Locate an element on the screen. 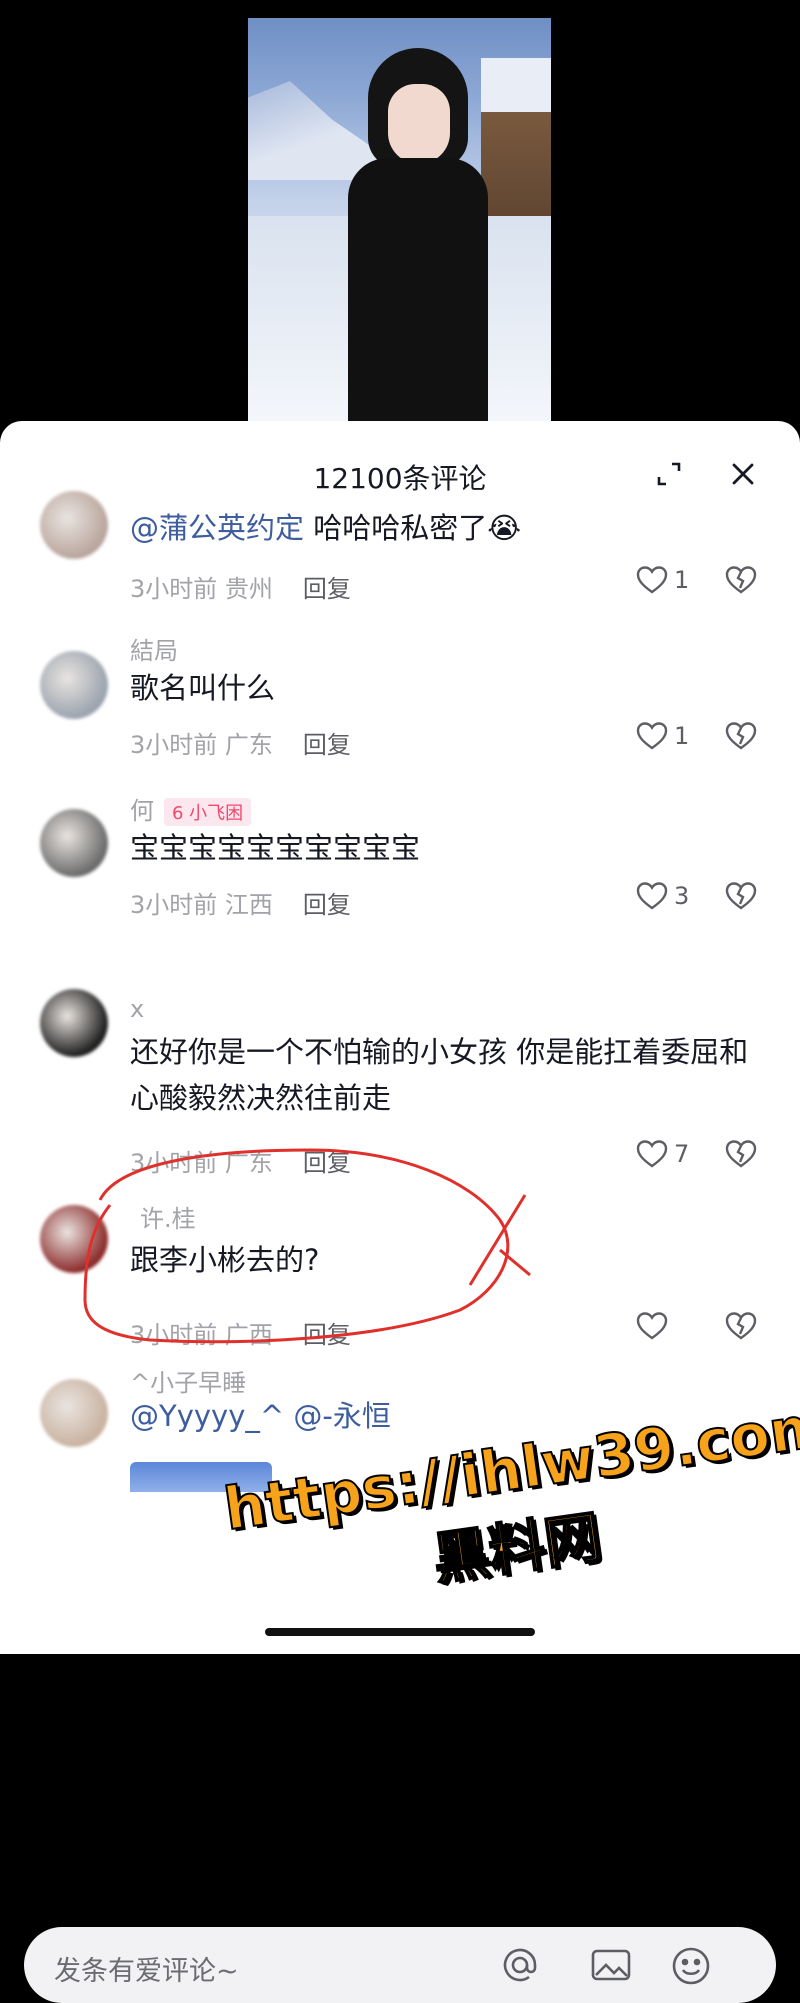 The image size is (800, 2003). expand-icon is located at coordinates (669, 474).